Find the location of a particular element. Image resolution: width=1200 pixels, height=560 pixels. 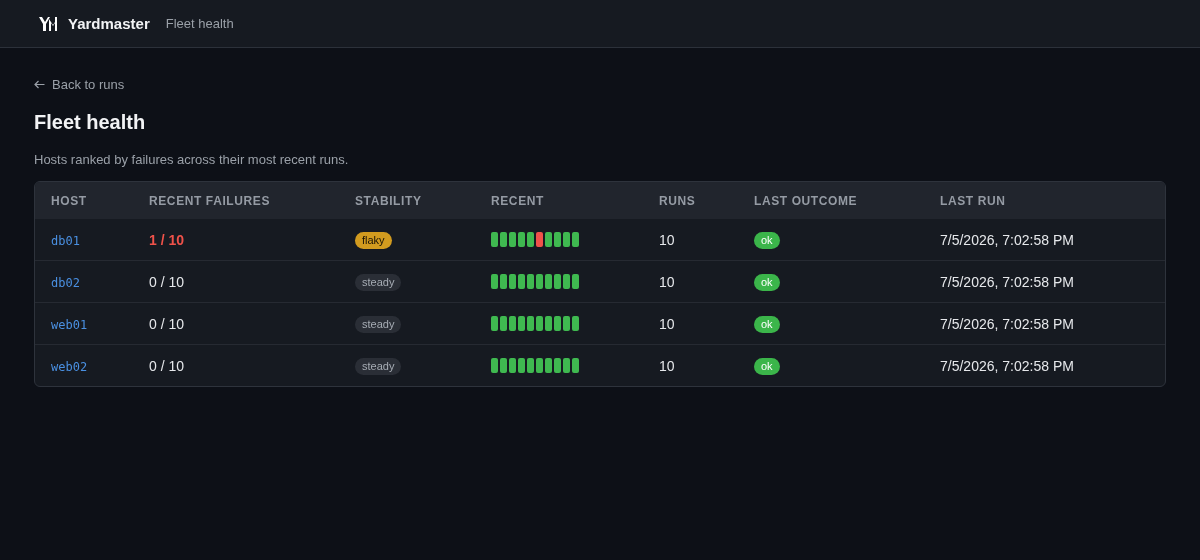

column-header: LAST OUTCOME is located at coordinates (806, 200).